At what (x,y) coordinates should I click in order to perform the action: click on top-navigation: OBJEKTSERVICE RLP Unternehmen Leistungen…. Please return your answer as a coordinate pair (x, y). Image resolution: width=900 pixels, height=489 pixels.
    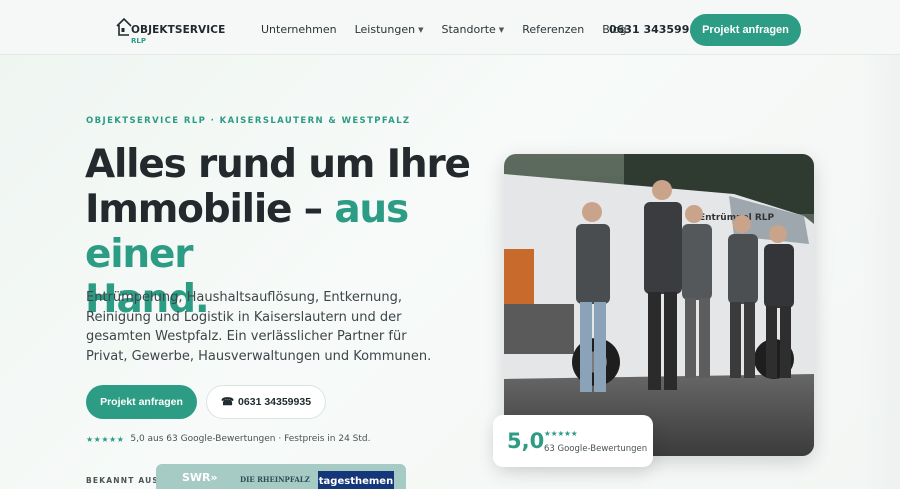
    Looking at the image, I should click on (450, 27).